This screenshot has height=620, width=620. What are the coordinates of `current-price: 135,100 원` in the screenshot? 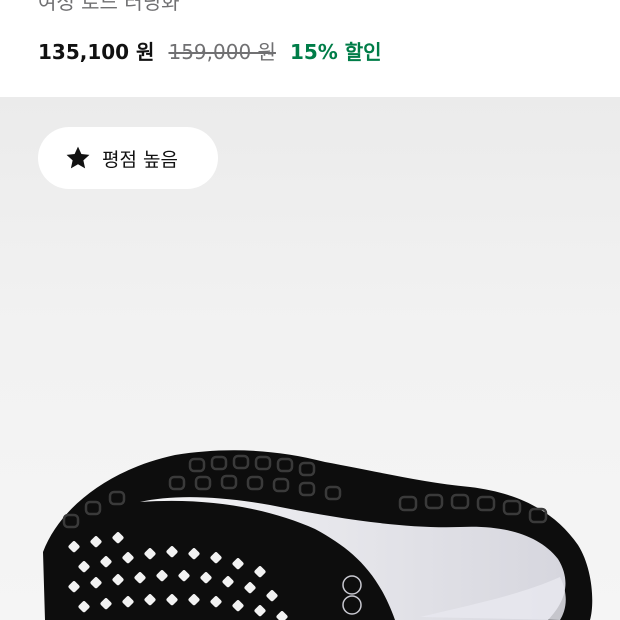 It's located at (96, 51).